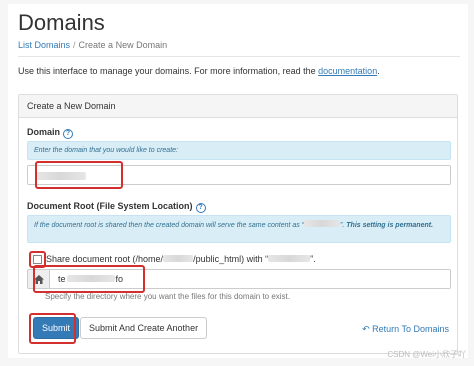  What do you see at coordinates (52, 328) in the screenshot?
I see `highlight-submit` at bounding box center [52, 328].